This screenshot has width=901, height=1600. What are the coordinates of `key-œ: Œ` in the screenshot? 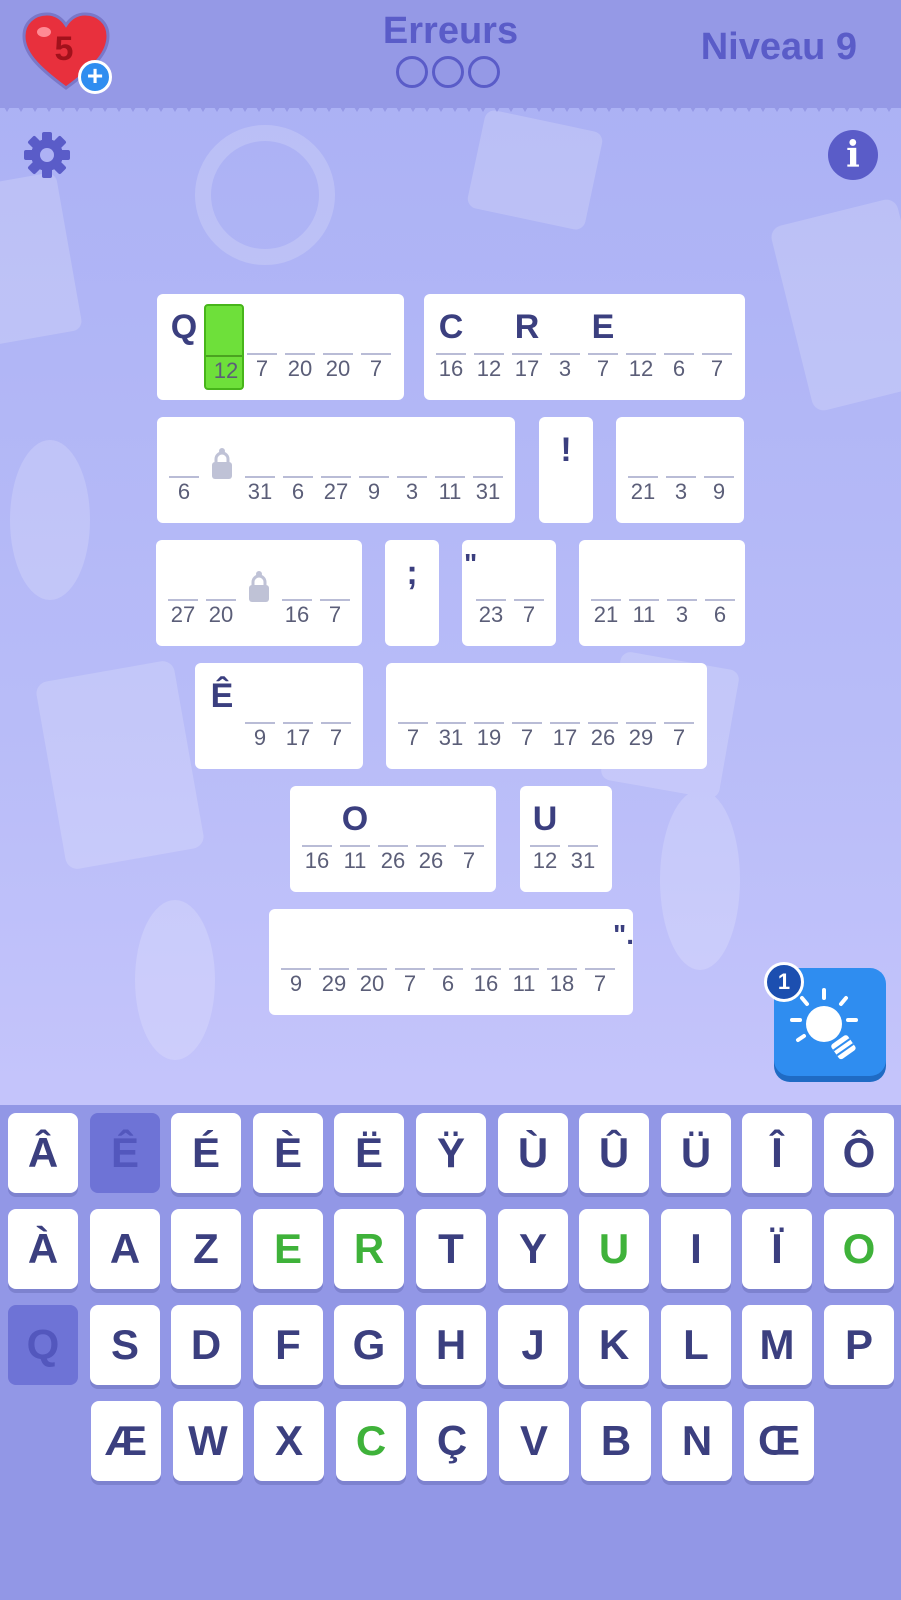 It's located at (779, 1441).